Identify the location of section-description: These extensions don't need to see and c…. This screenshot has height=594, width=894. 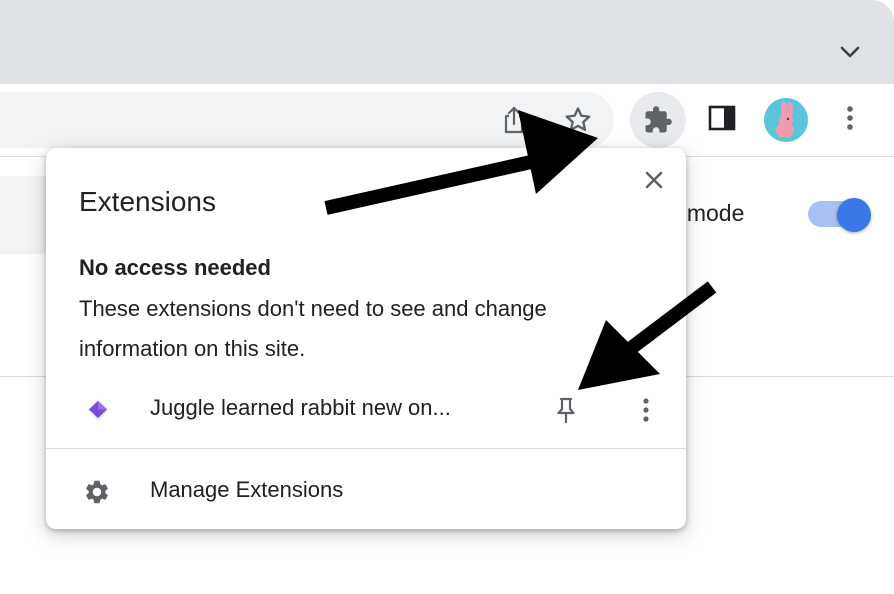
(313, 328).